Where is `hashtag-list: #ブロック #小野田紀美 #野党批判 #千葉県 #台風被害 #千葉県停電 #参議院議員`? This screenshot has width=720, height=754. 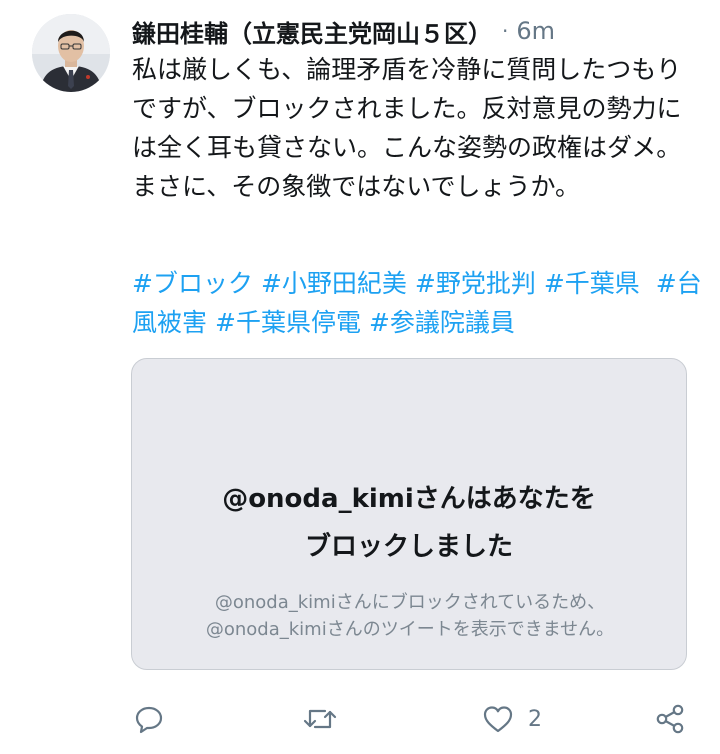 hashtag-list: #ブロック #小野田紀美 #野党批判 #千葉県 #台風被害 #千葉県停電 #参議院議員 is located at coordinates (417, 303).